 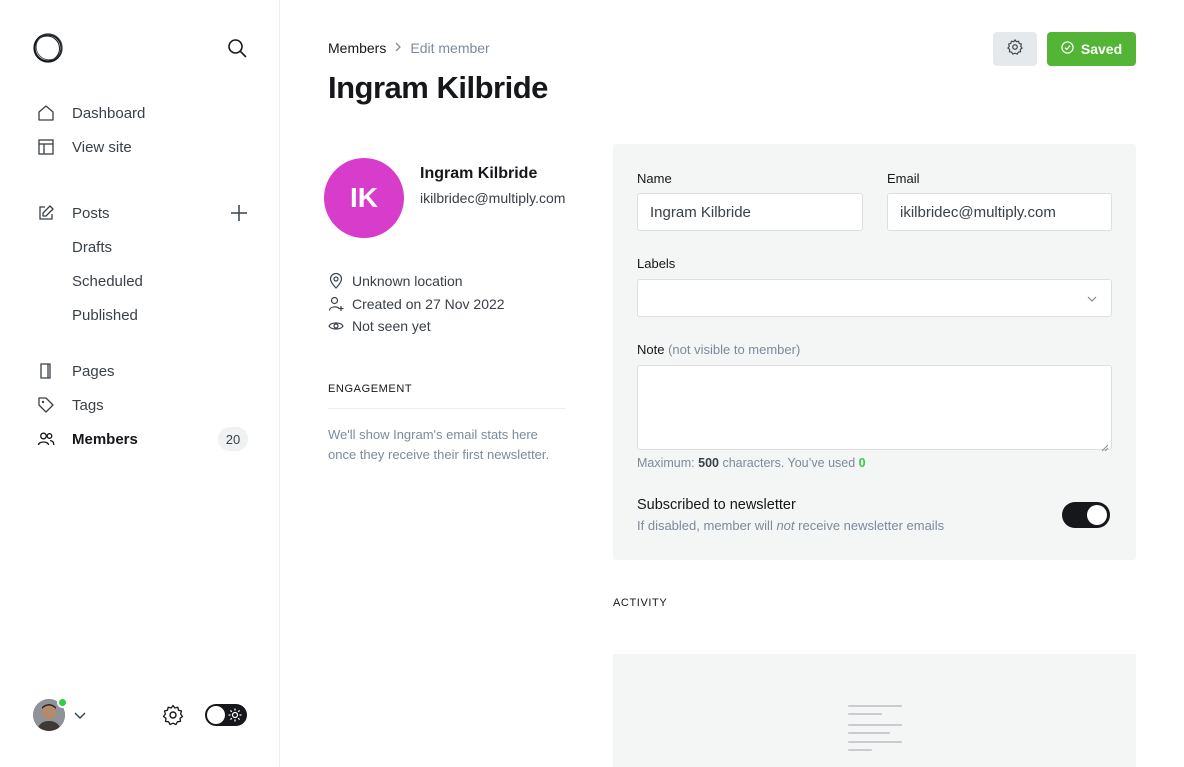 What do you see at coordinates (336, 304) in the screenshot?
I see `user-add-icon` at bounding box center [336, 304].